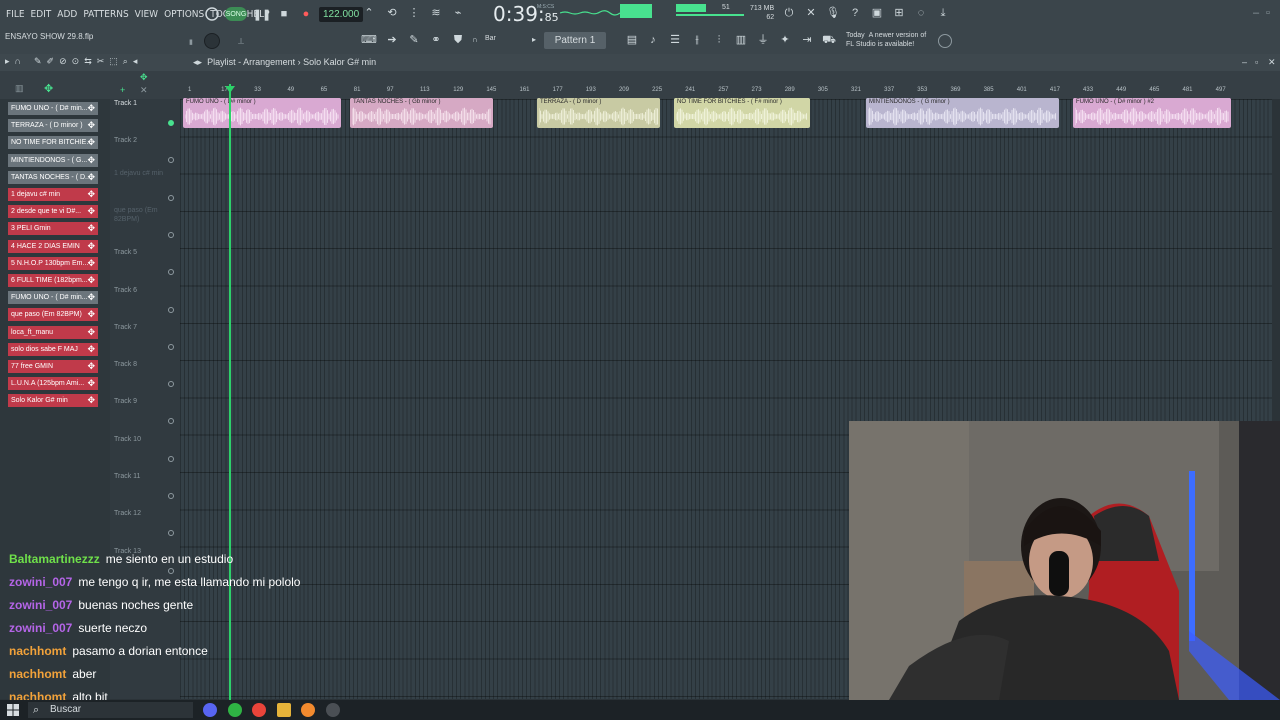 The image size is (1280, 720). What do you see at coordinates (53, 177) in the screenshot?
I see `picker-item: TANTAS NOCHES - ( D... ✥` at bounding box center [53, 177].